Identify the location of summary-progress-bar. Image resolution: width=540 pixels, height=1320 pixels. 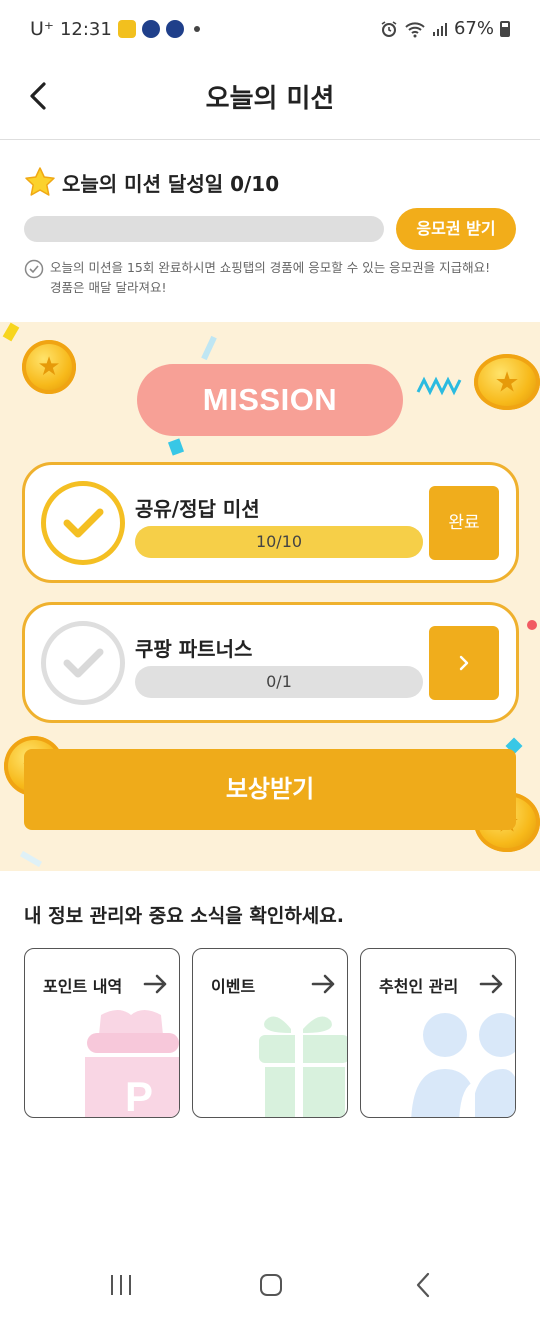
(204, 229).